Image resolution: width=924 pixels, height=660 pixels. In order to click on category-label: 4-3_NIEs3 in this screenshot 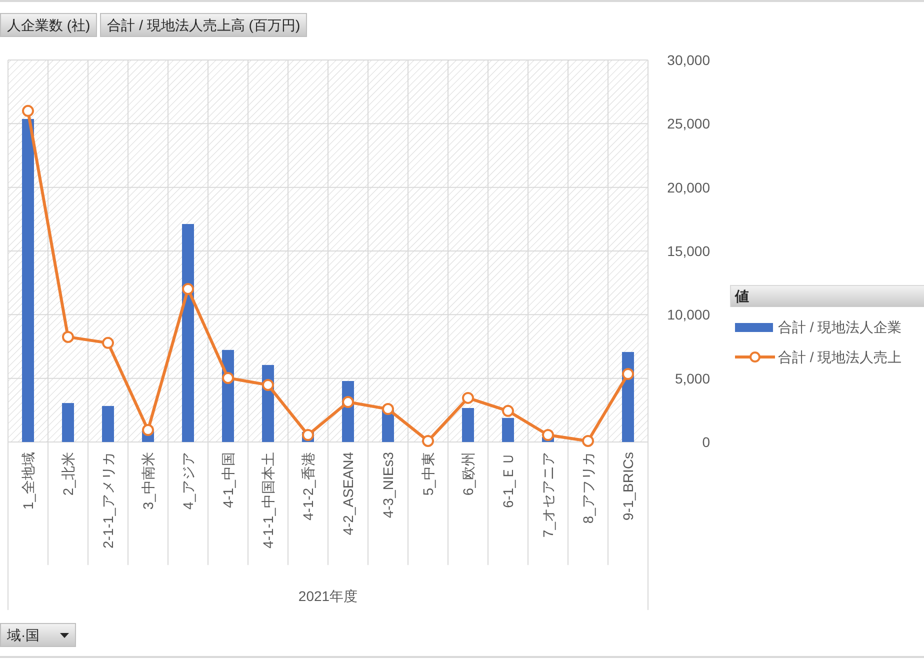, I will do `click(388, 485)`.